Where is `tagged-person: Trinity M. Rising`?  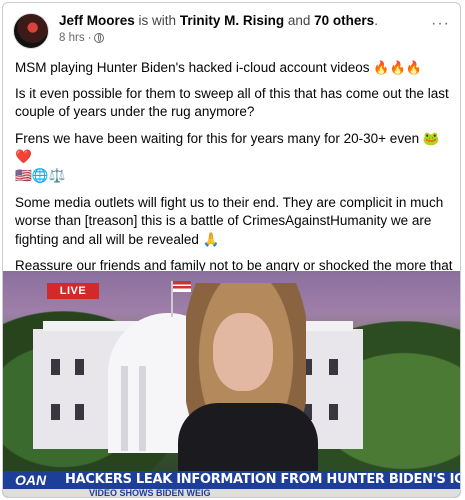
tagged-person: Trinity M. Rising is located at coordinates (232, 20).